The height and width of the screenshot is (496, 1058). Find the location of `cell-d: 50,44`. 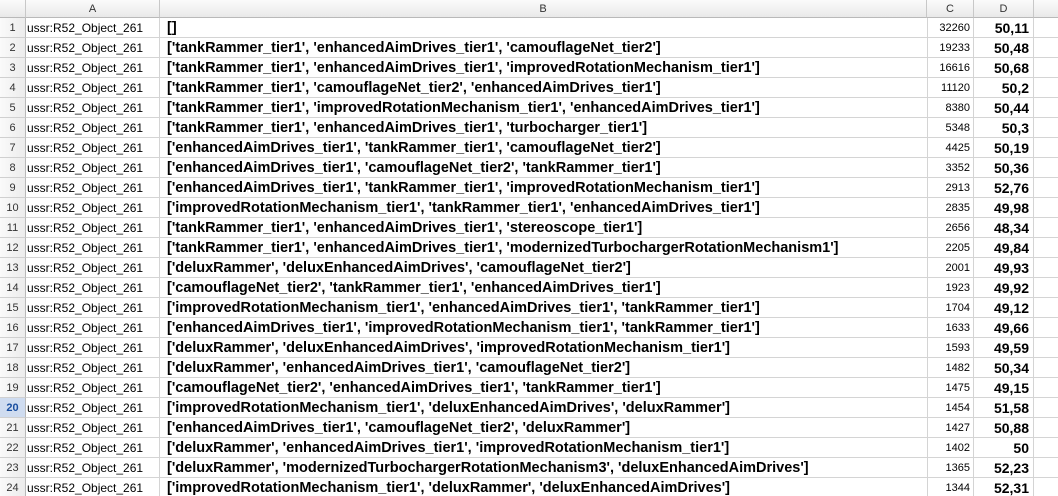

cell-d: 50,44 is located at coordinates (1004, 108).